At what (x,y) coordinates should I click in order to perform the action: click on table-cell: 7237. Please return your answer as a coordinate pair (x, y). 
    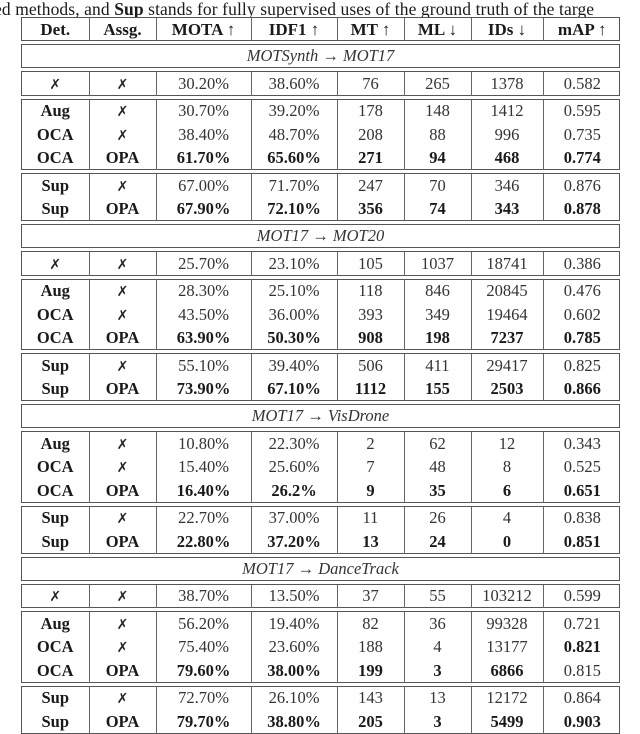
    Looking at the image, I should click on (506, 338).